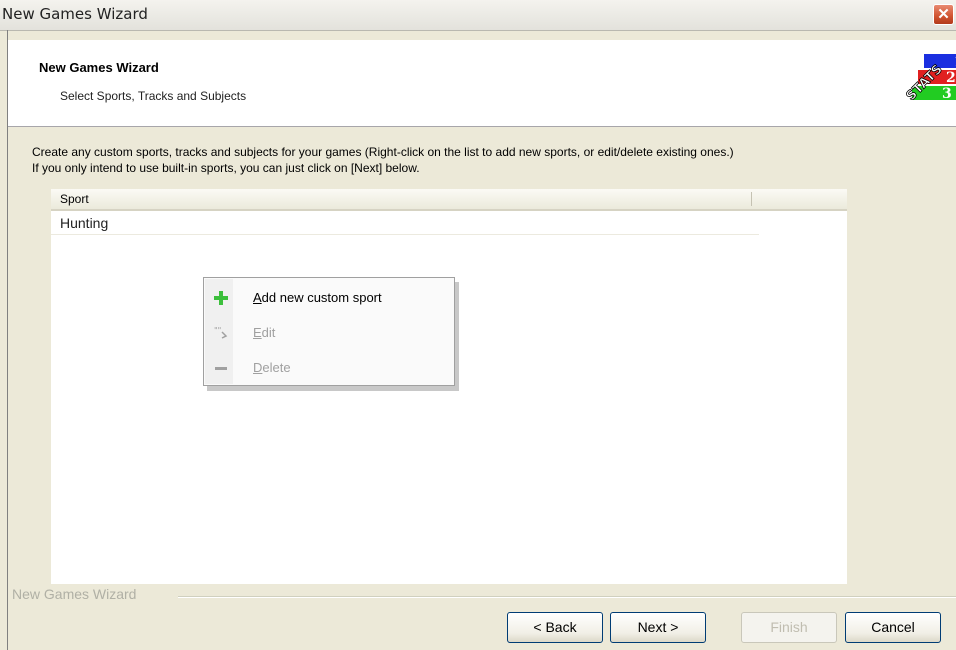  Describe the element at coordinates (75, 14) in the screenshot. I see `window-title: New Games Wizard` at that location.